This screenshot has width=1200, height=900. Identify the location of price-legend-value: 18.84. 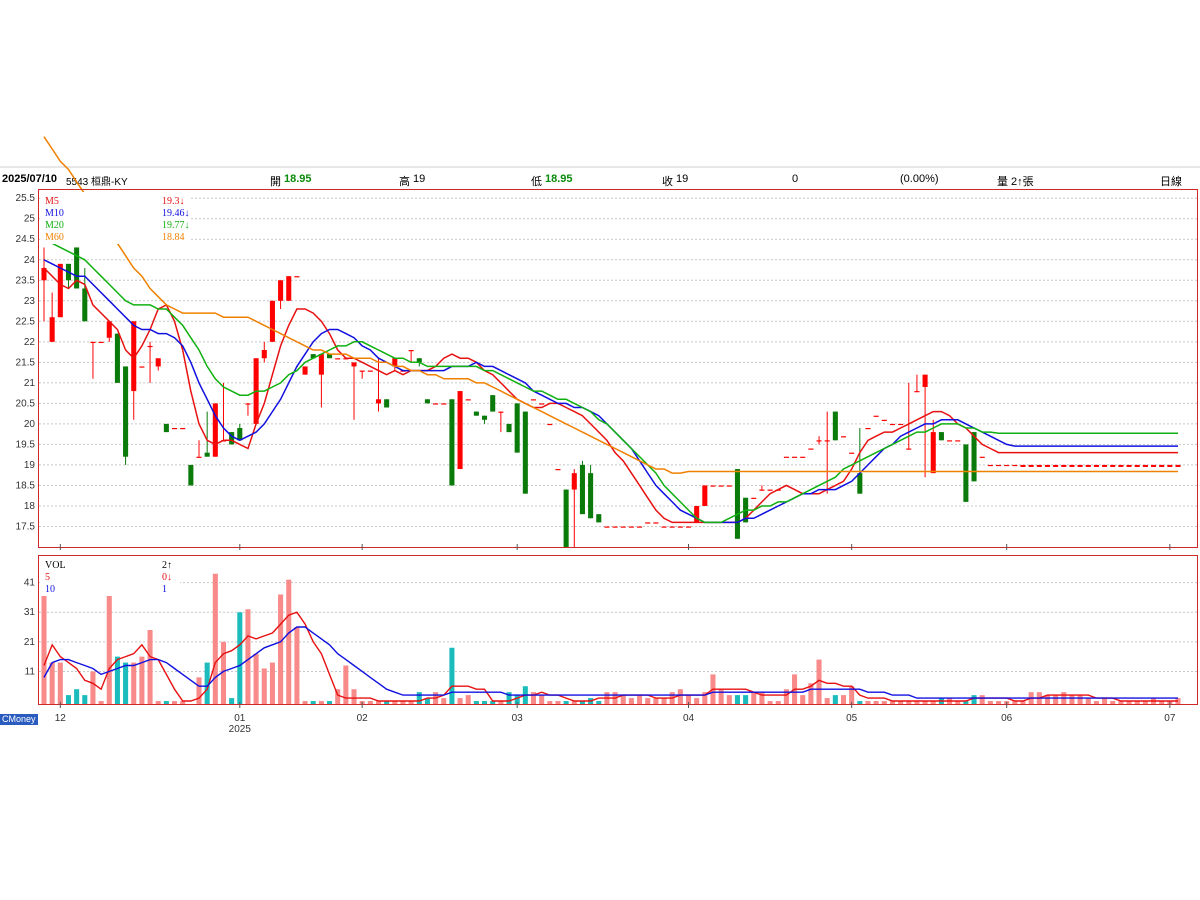
(173, 237).